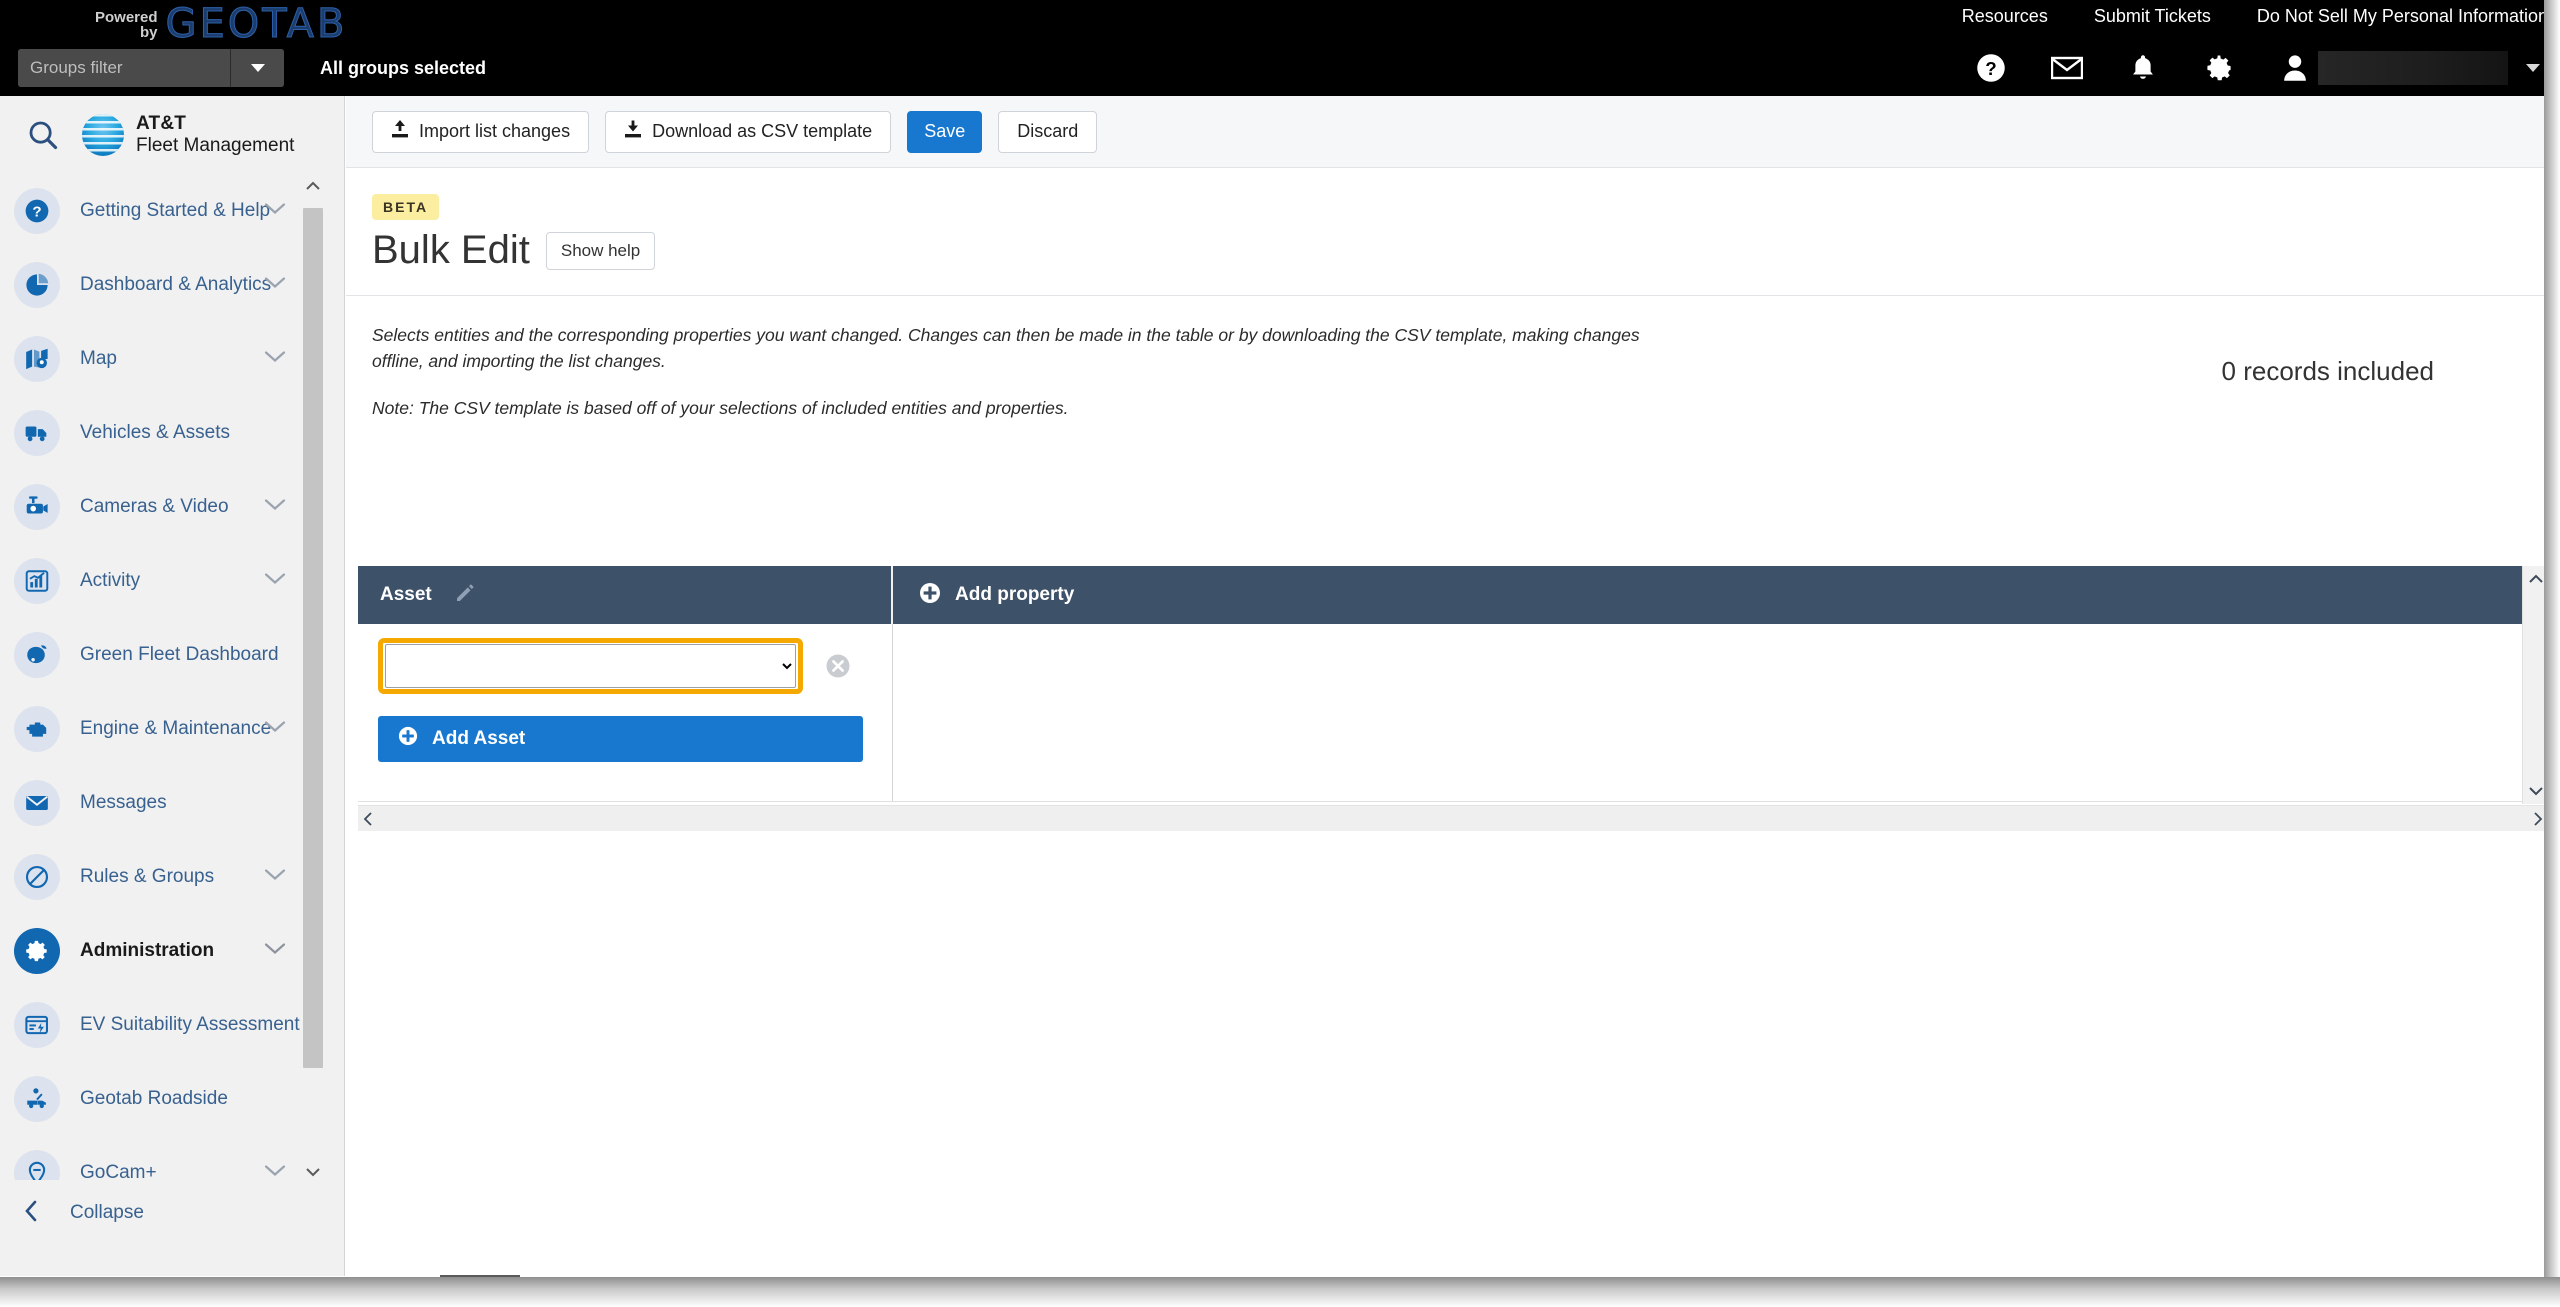 This screenshot has width=2560, height=1307. Describe the element at coordinates (149, 32) in the screenshot. I see `powered-line2: by` at that location.